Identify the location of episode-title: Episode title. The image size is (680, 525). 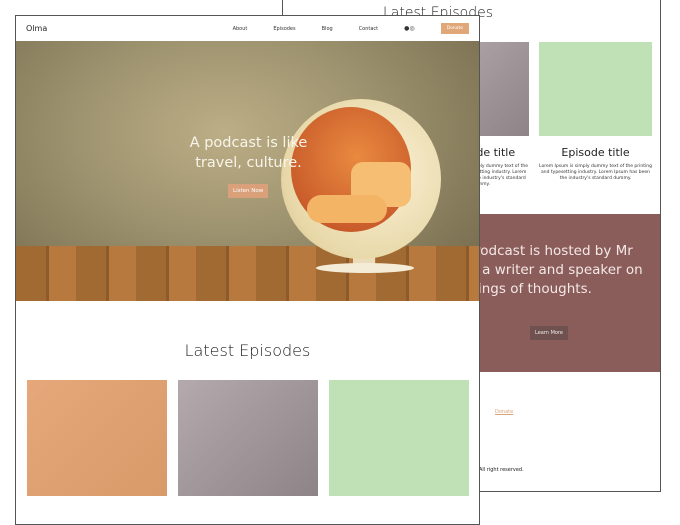
(595, 152).